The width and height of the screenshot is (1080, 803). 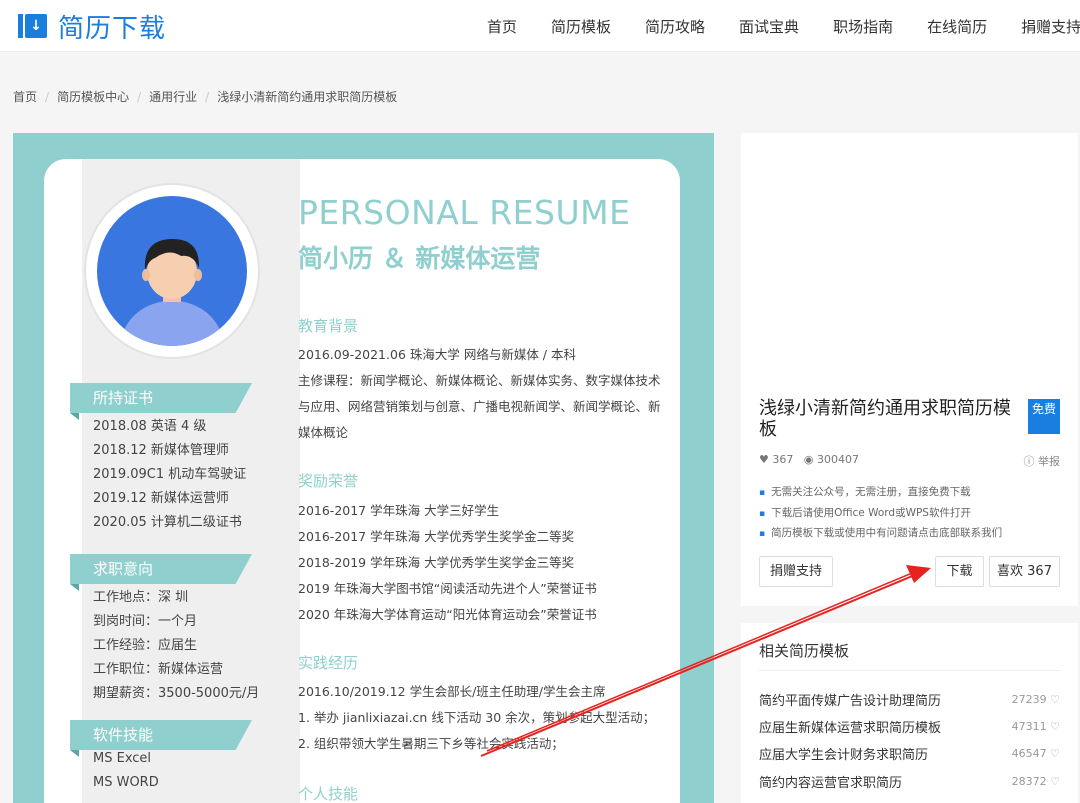 I want to click on related-item: 简约内容运营官求职简历 28372 ♡, so click(x=909, y=781).